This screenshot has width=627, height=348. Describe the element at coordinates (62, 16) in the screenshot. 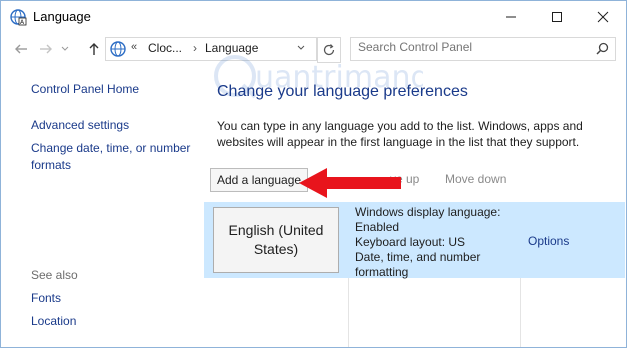

I see `window-title: Language` at that location.